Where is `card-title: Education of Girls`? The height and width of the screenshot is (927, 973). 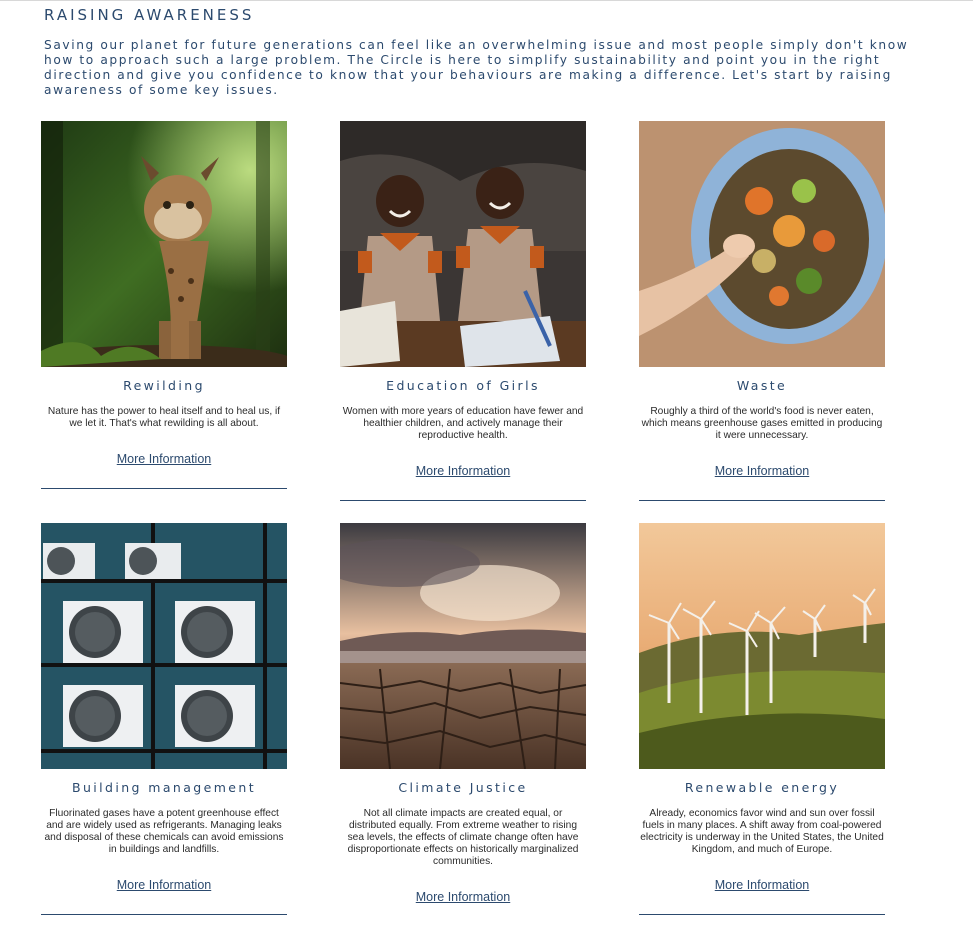
card-title: Education of Girls is located at coordinates (463, 385).